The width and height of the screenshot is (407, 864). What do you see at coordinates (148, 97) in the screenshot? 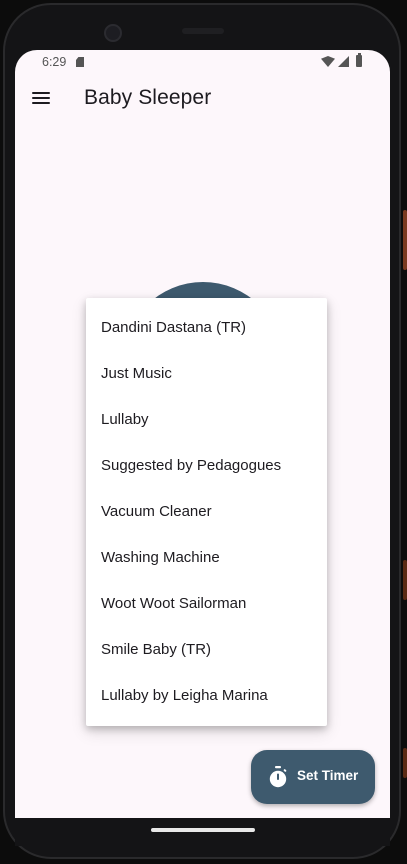
I see `app-title: Baby Sleeper` at bounding box center [148, 97].